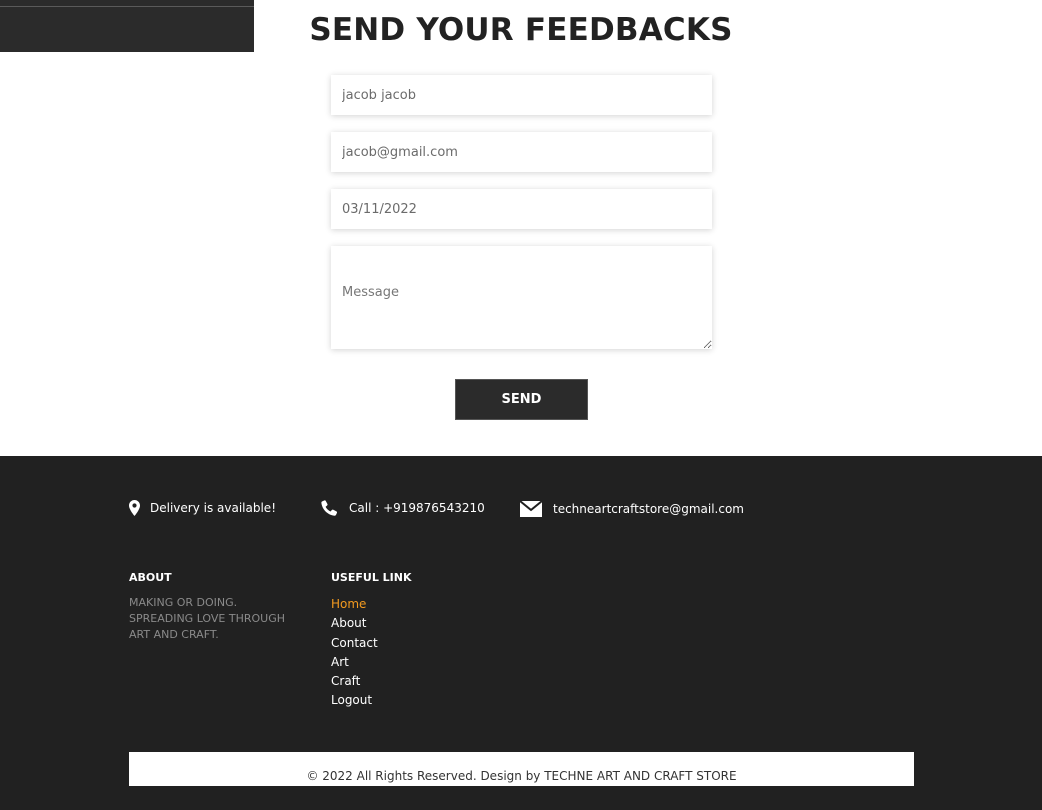  What do you see at coordinates (371, 577) in the screenshot?
I see `useful-link-heading: USEFUL LINK` at bounding box center [371, 577].